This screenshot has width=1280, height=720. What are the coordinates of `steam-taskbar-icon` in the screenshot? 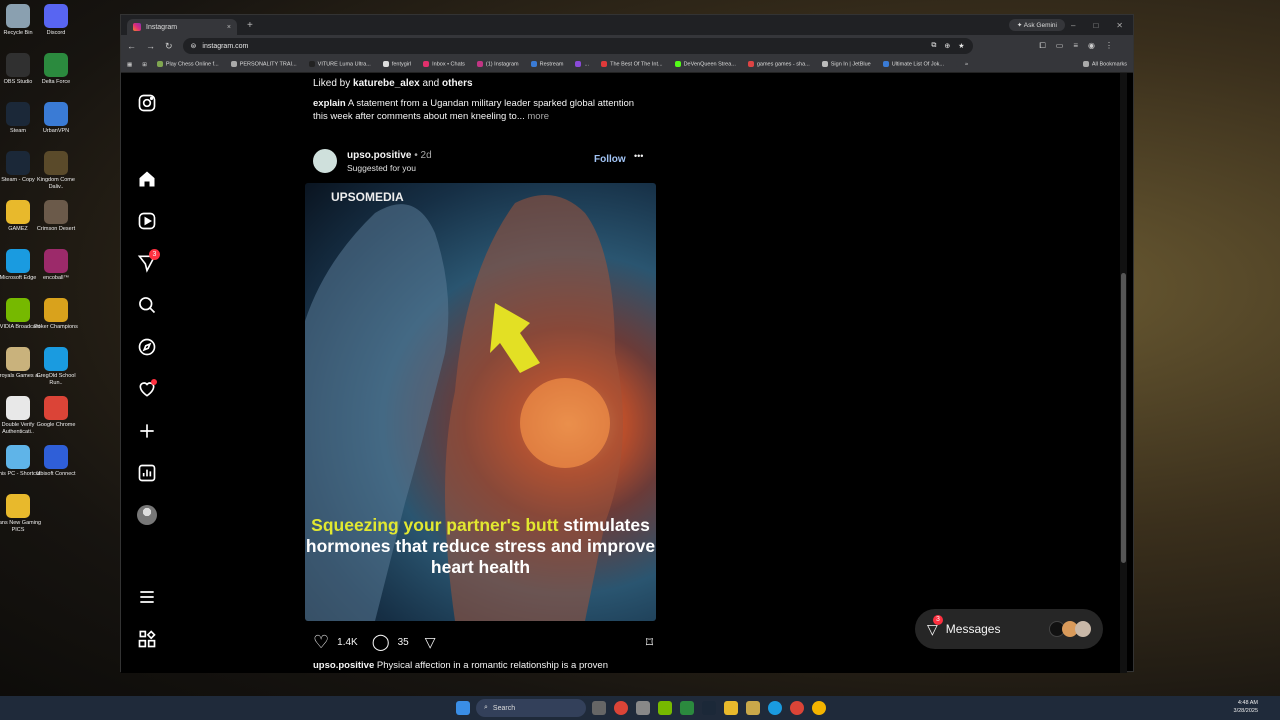 It's located at (709, 708).